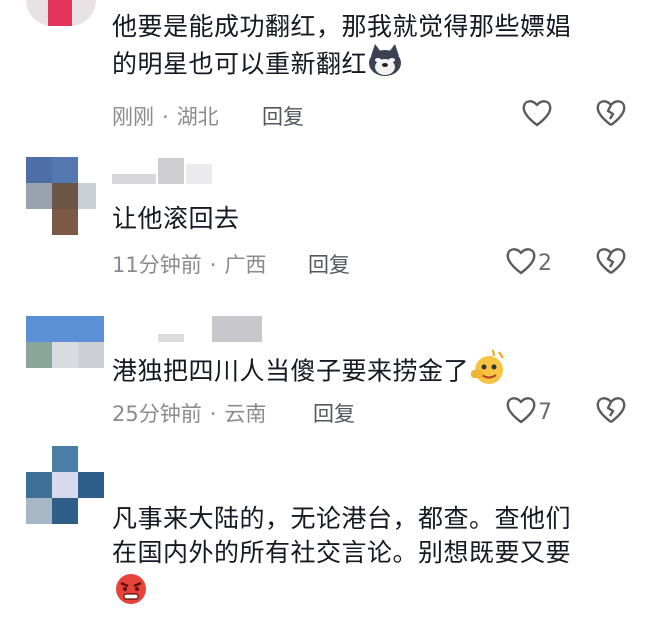 The height and width of the screenshot is (618, 660). What do you see at coordinates (342, 518) in the screenshot?
I see `comment-text-line: 凡事来大陆的，无论港台，都查。查他们` at bounding box center [342, 518].